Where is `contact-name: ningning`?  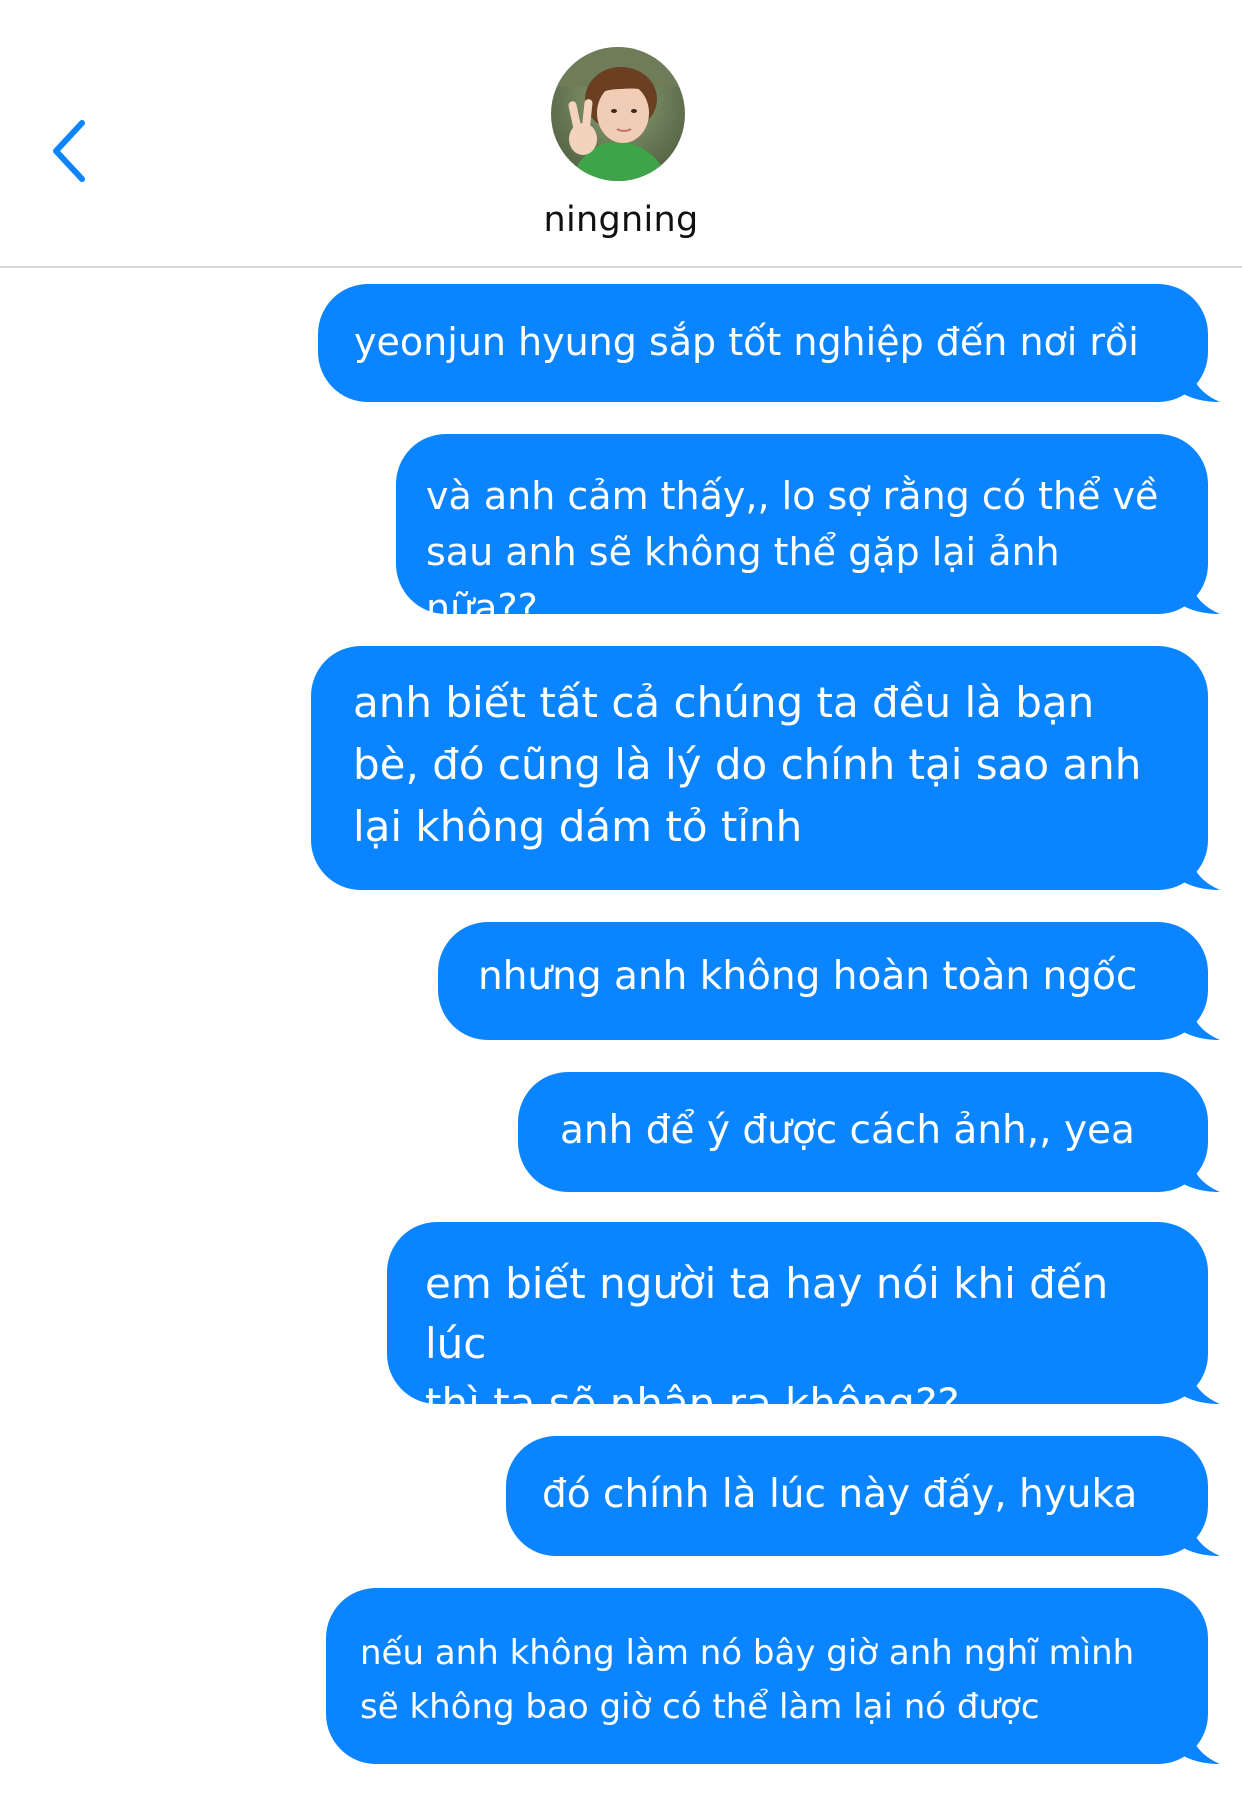 contact-name: ningning is located at coordinates (621, 220).